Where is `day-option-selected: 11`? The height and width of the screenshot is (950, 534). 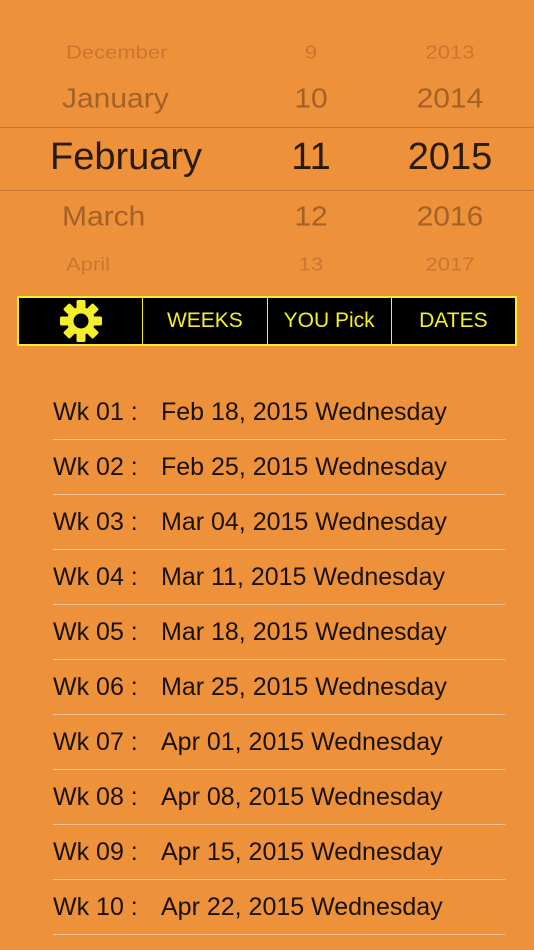
day-option-selected: 11 is located at coordinates (305, 157).